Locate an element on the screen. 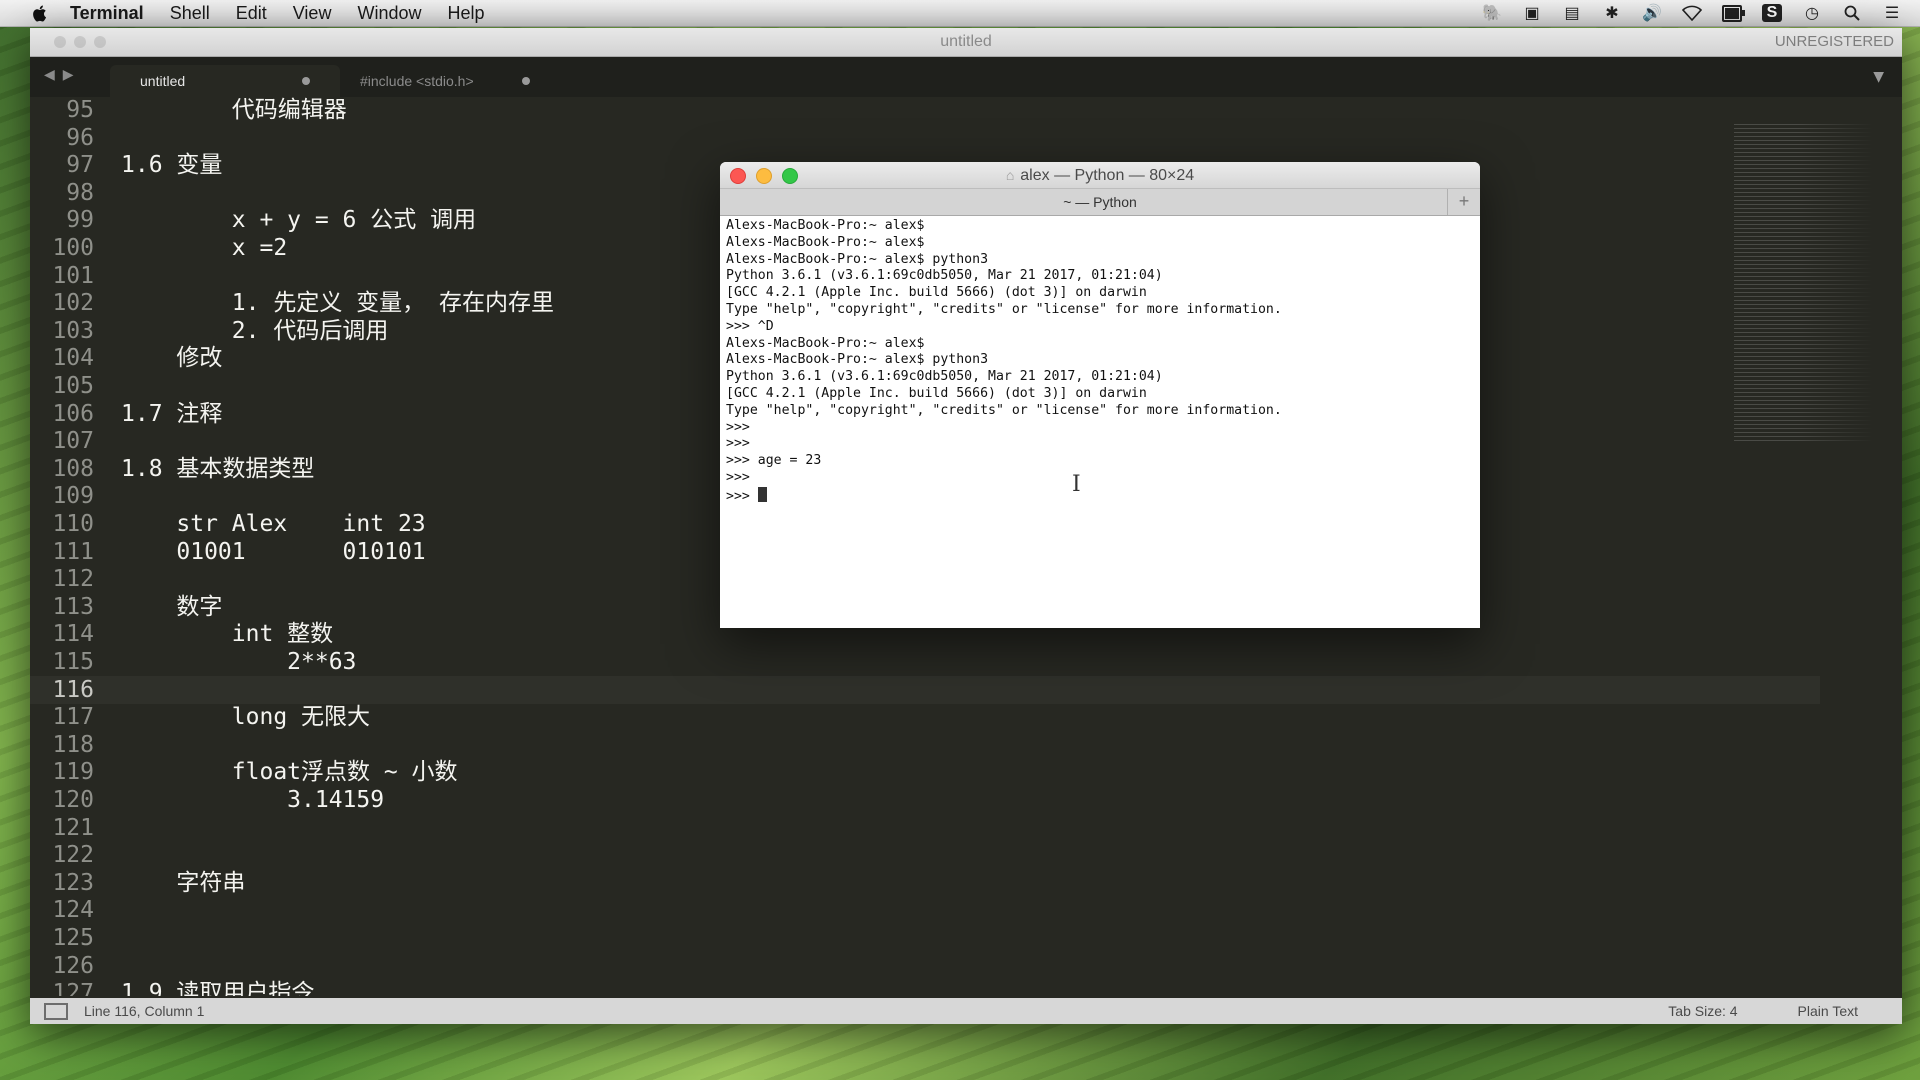 The width and height of the screenshot is (1920, 1080). new-tab-button: + is located at coordinates (1463, 202).